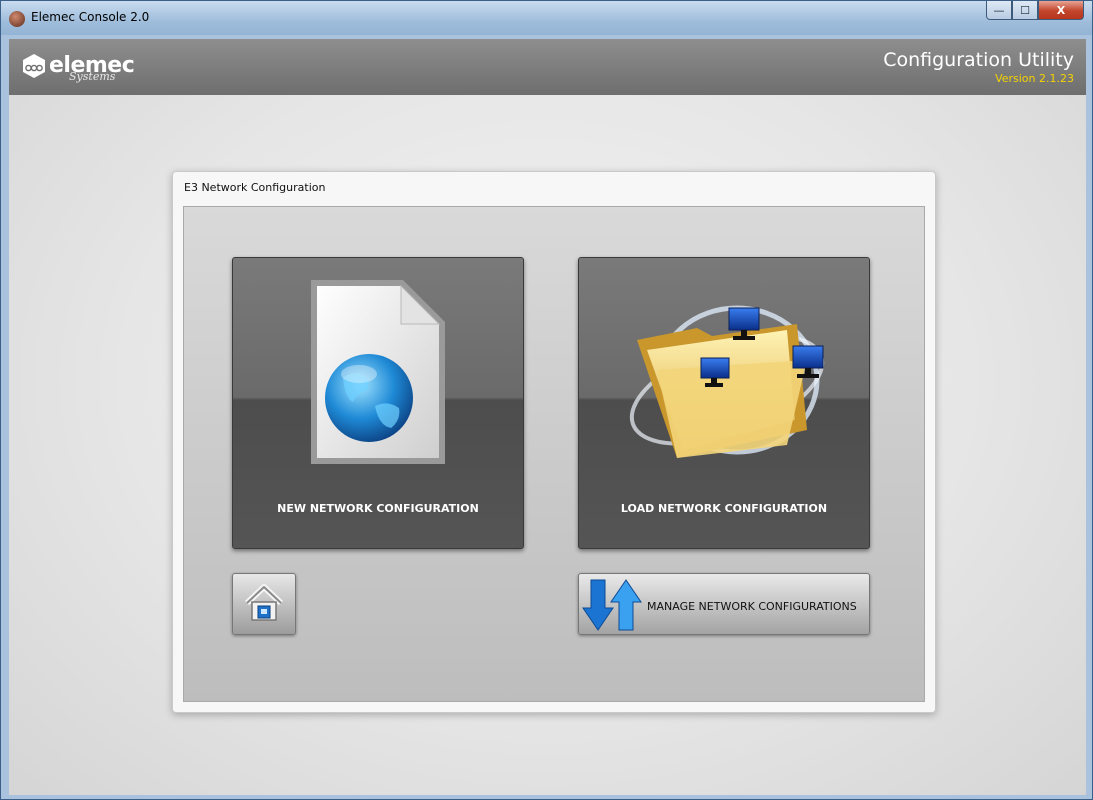 This screenshot has width=1093, height=800. What do you see at coordinates (78, 67) in the screenshot?
I see `elemec-logo: elemec Systems` at bounding box center [78, 67].